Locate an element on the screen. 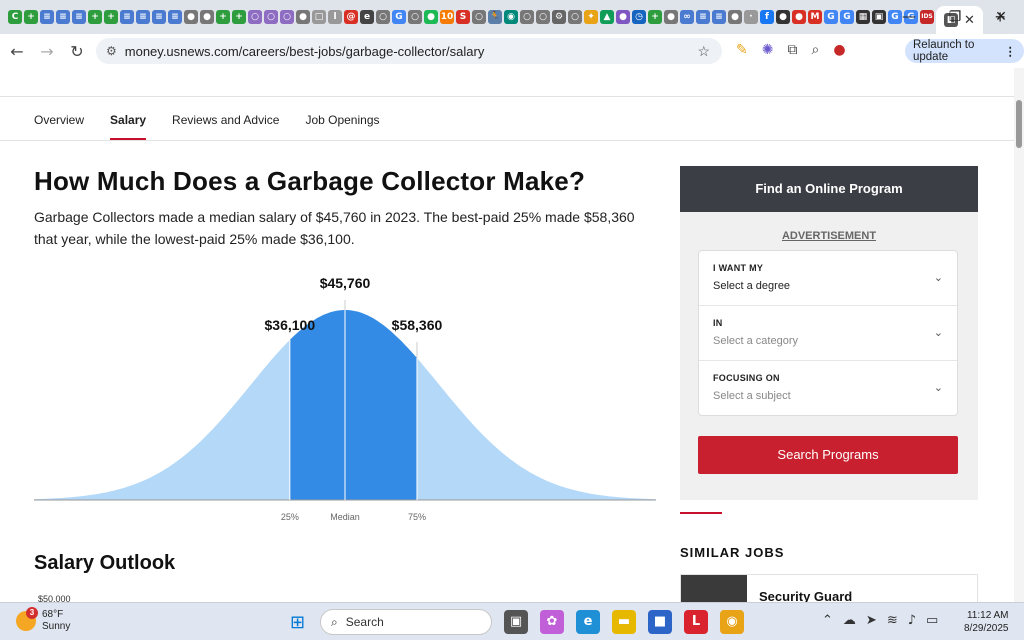 This screenshot has width=1024, height=640. facebook-icon: f is located at coordinates (767, 17).